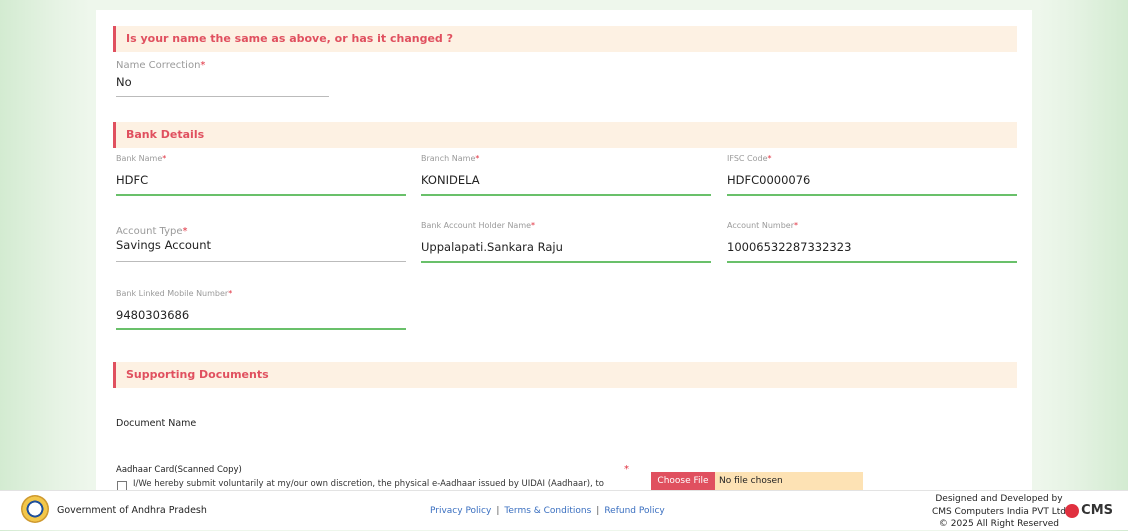  What do you see at coordinates (1097, 510) in the screenshot?
I see `cms-brand: CMS` at bounding box center [1097, 510].